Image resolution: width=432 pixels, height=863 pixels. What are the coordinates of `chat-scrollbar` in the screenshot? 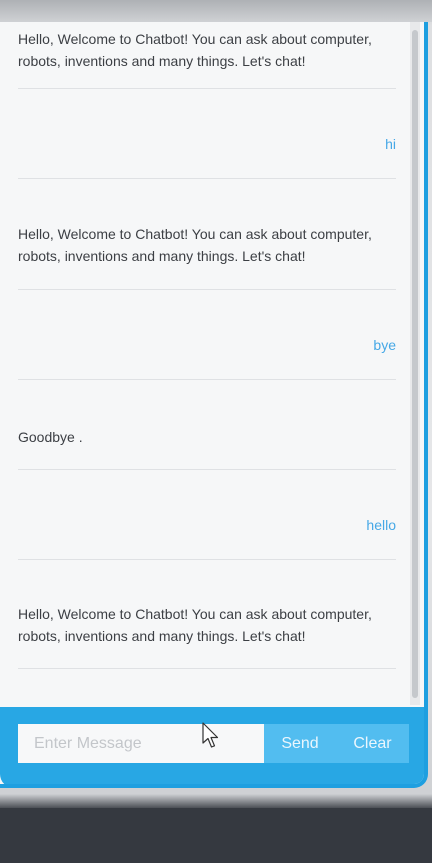 It's located at (415, 363).